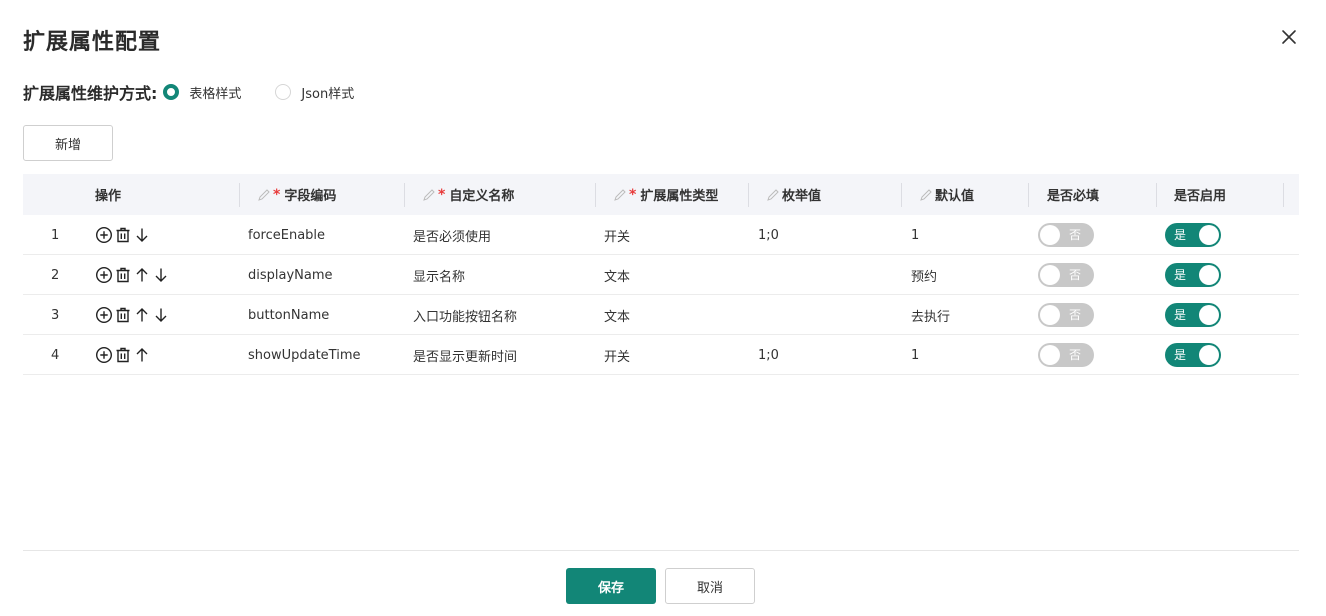 This screenshot has height=616, width=1326. Describe the element at coordinates (661, 275) in the screenshot. I see `table-row: 2 displayName 显示名称 文本 预约 否 是` at that location.